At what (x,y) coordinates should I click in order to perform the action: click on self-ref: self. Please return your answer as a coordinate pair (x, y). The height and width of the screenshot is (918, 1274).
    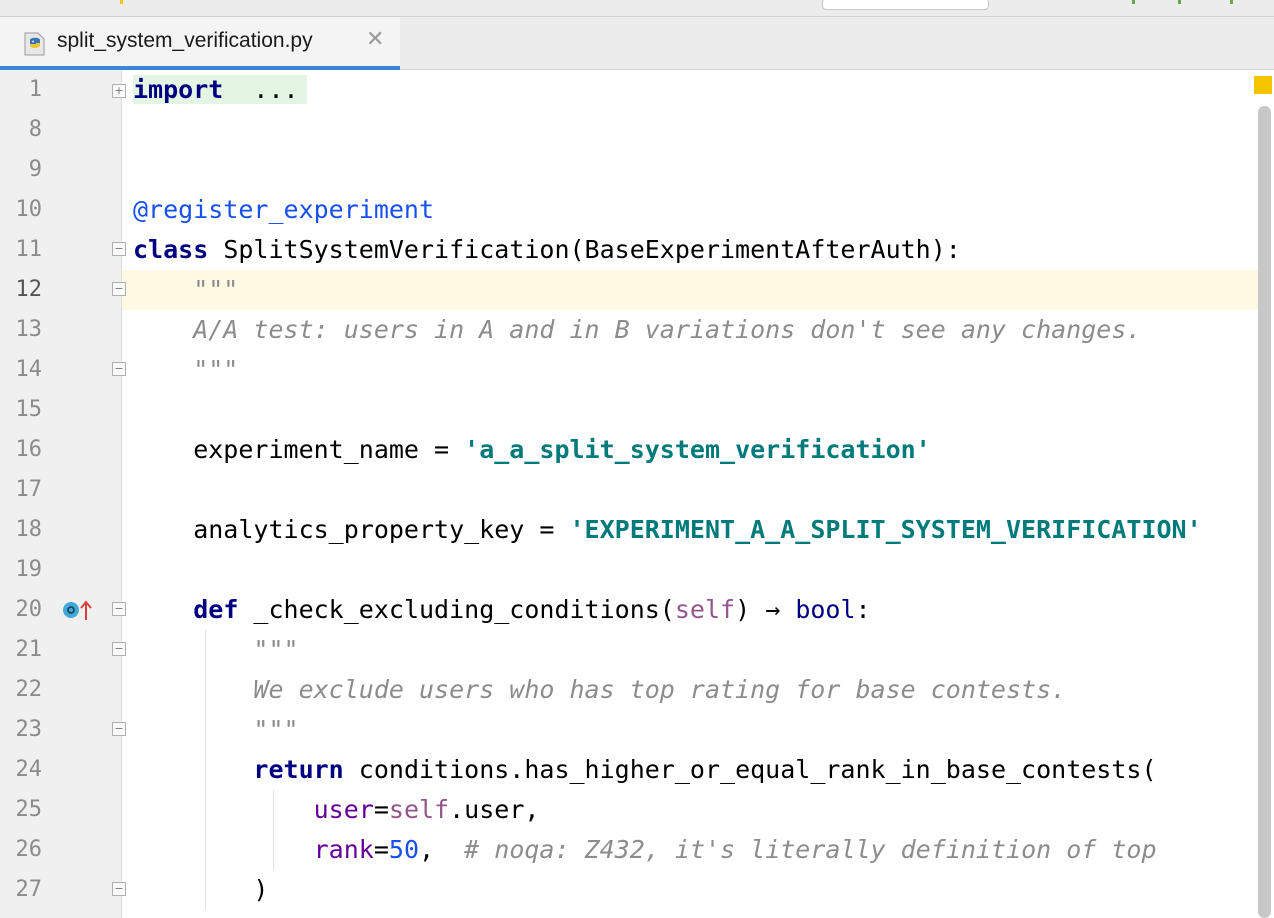
    Looking at the image, I should click on (419, 809).